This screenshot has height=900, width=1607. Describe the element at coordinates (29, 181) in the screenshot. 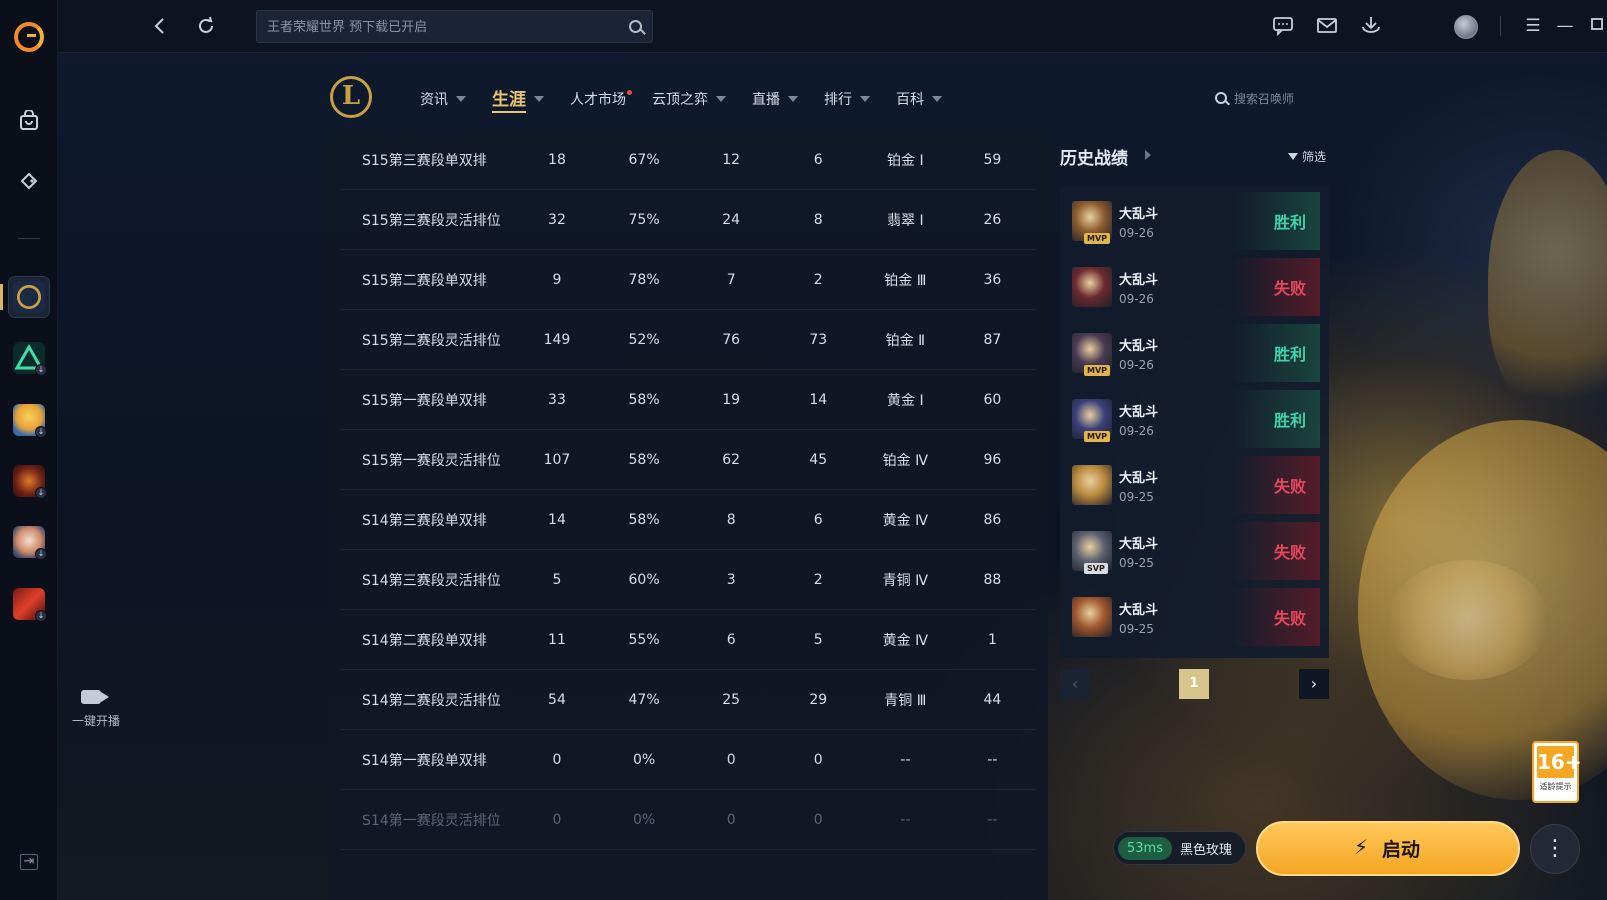

I see `game-controller-icon` at that location.